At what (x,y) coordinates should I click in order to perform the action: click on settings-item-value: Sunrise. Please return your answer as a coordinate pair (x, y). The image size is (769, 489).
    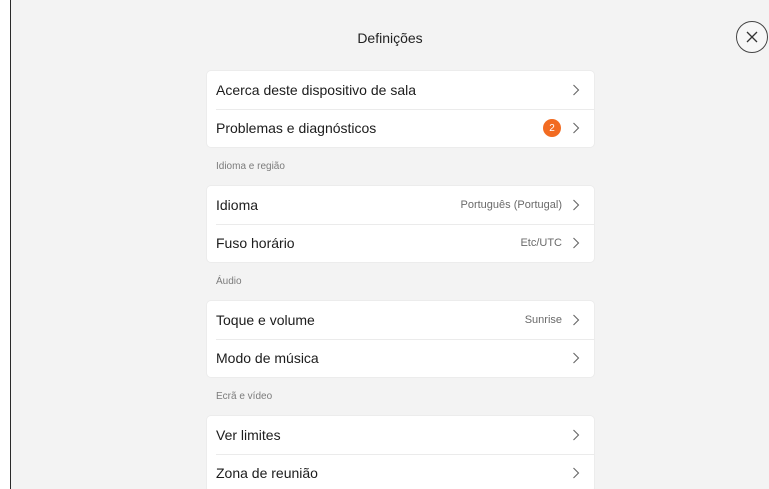
    Looking at the image, I should click on (543, 320).